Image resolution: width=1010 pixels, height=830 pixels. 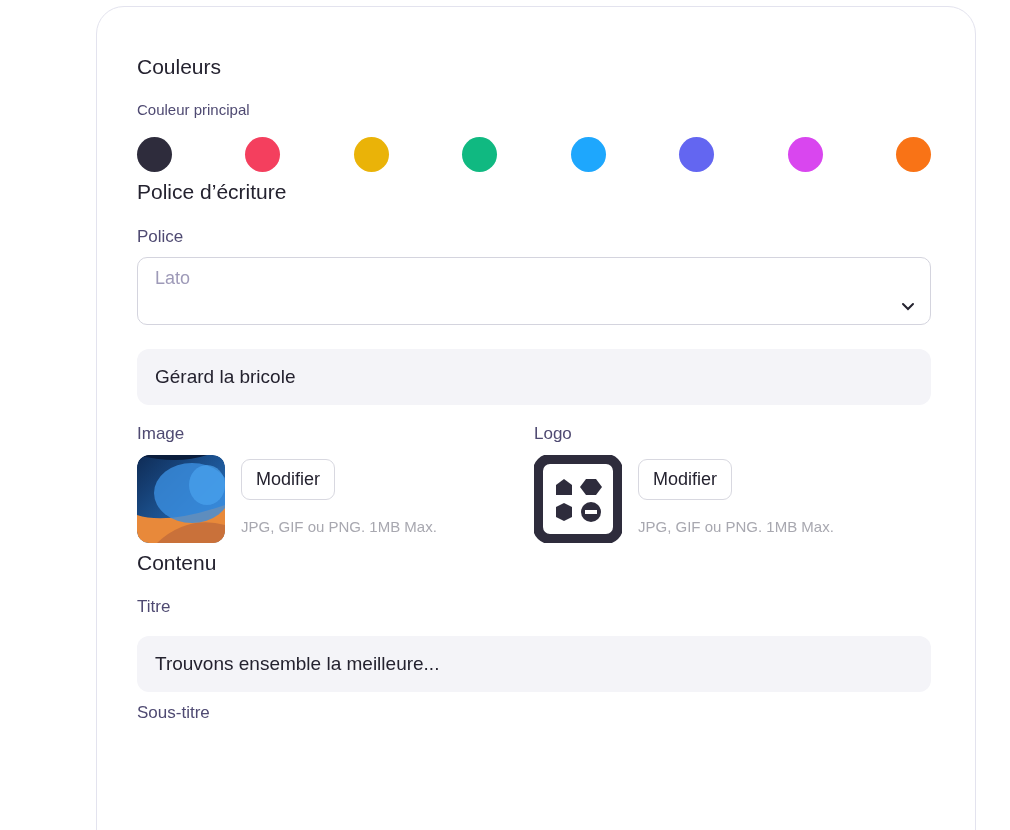 I want to click on name-field: Gérard la bricole, so click(x=534, y=377).